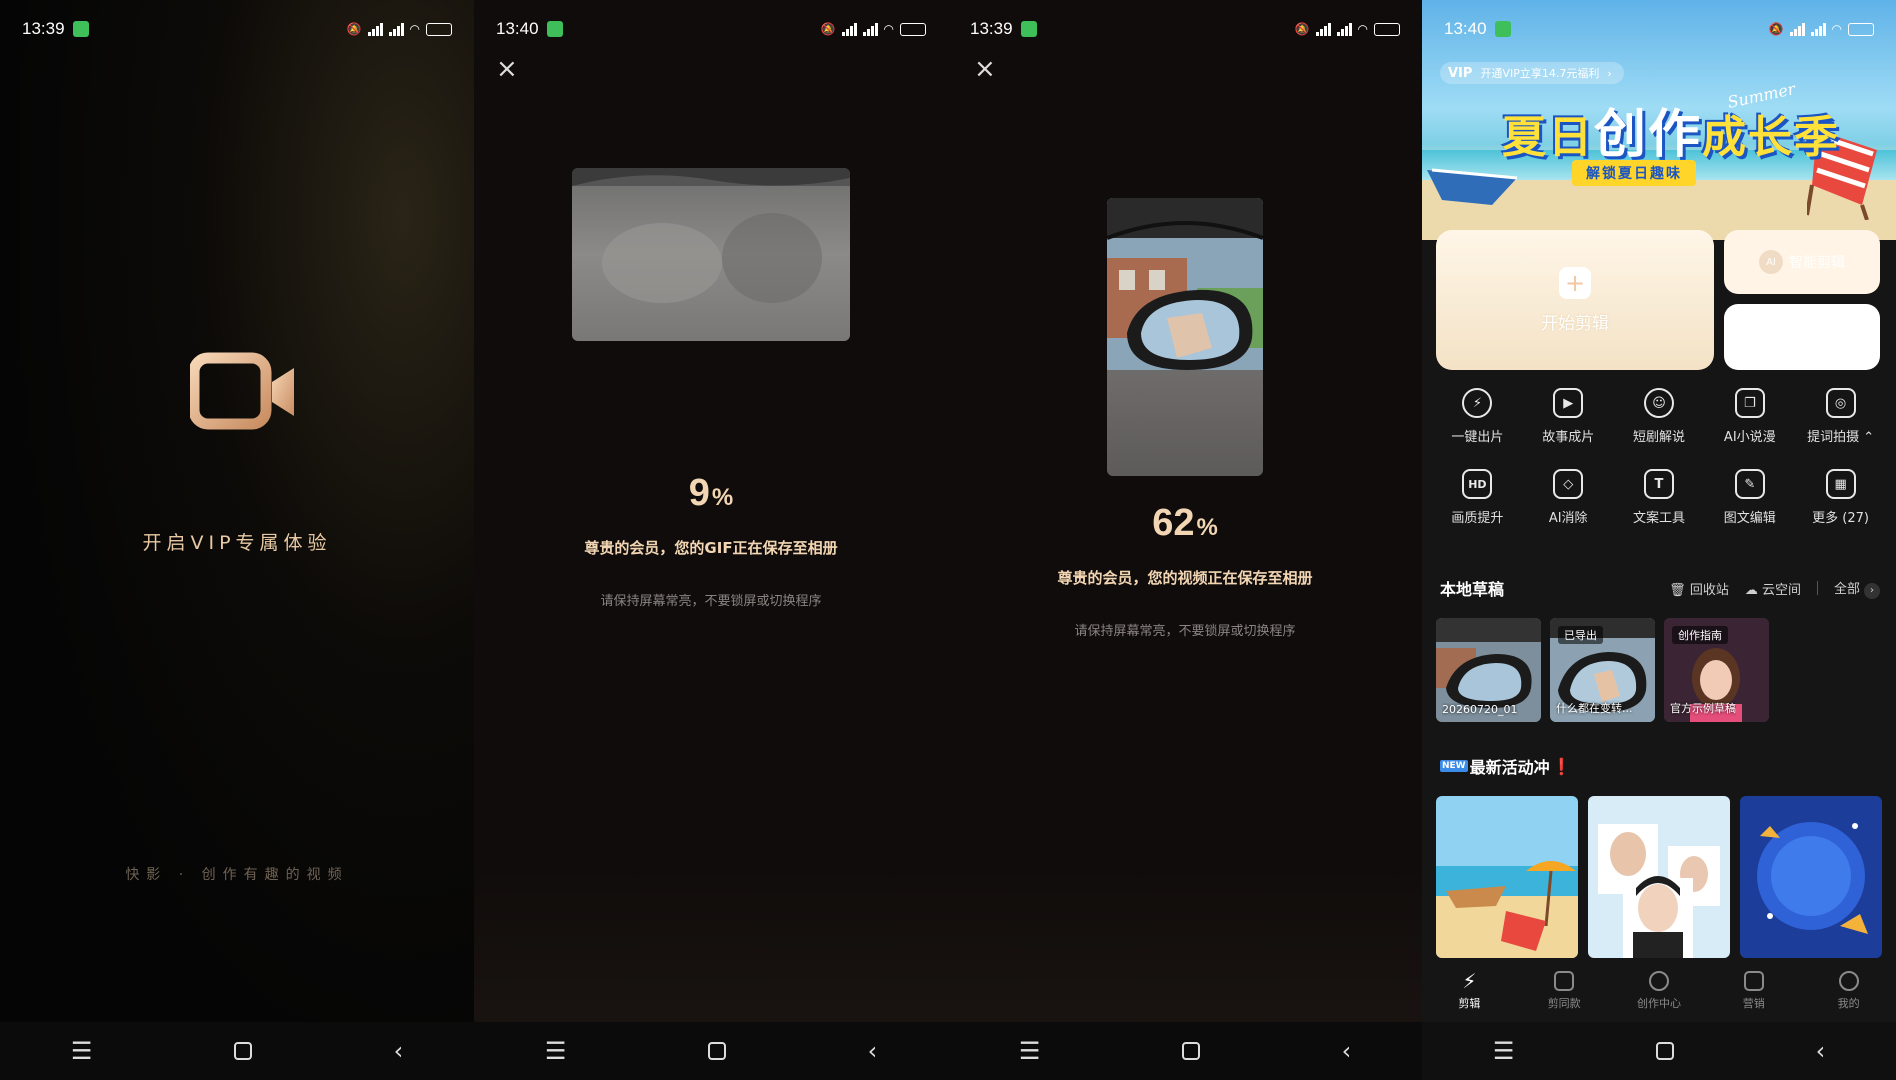 Image resolution: width=1896 pixels, height=1080 pixels. I want to click on exported-tag: 已导出, so click(1580, 635).